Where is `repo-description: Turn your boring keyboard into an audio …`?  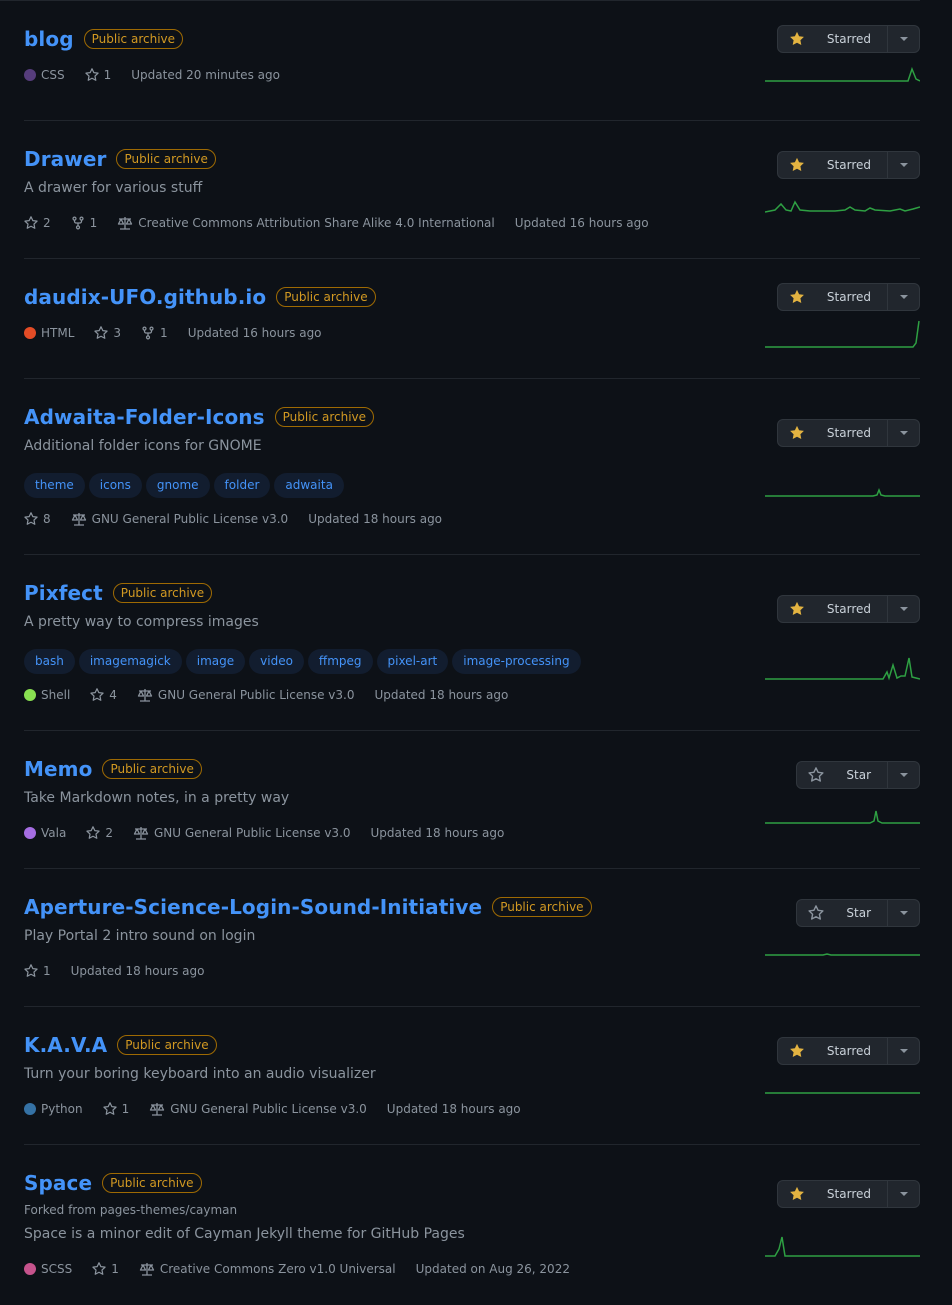
repo-description: Turn your boring keyboard into an audio … is located at coordinates (200, 1074).